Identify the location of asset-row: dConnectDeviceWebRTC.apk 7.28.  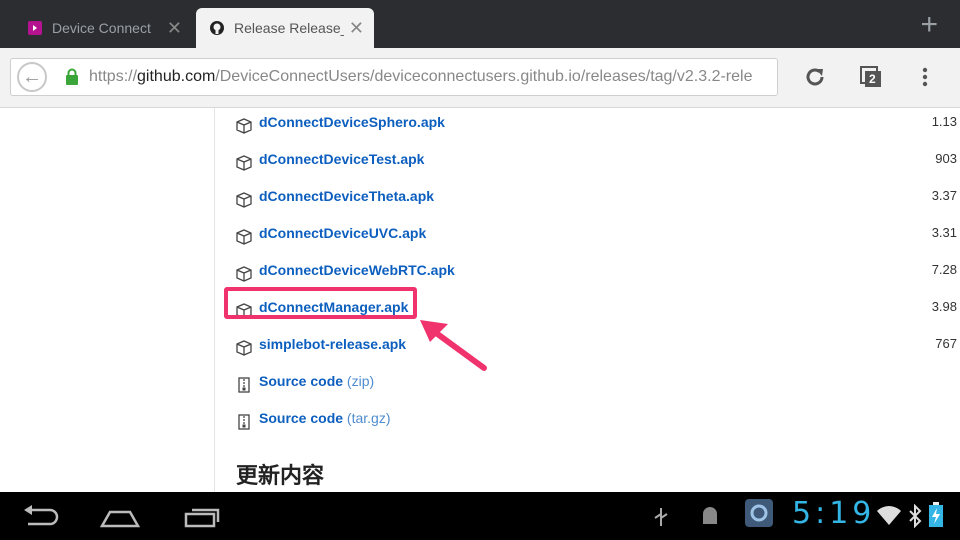
(598, 274).